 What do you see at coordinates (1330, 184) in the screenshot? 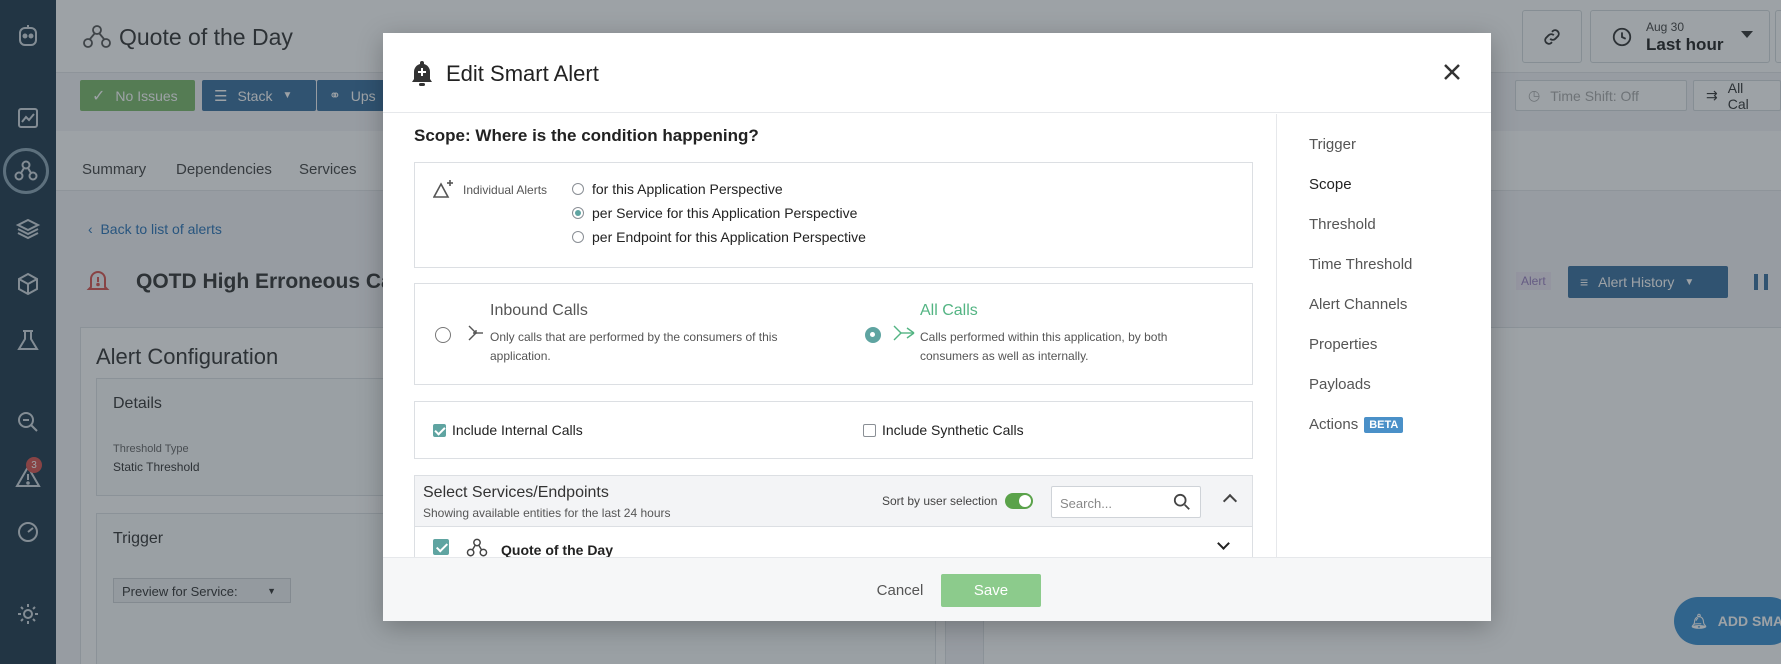
I see `side-nav-scope: Scope` at bounding box center [1330, 184].